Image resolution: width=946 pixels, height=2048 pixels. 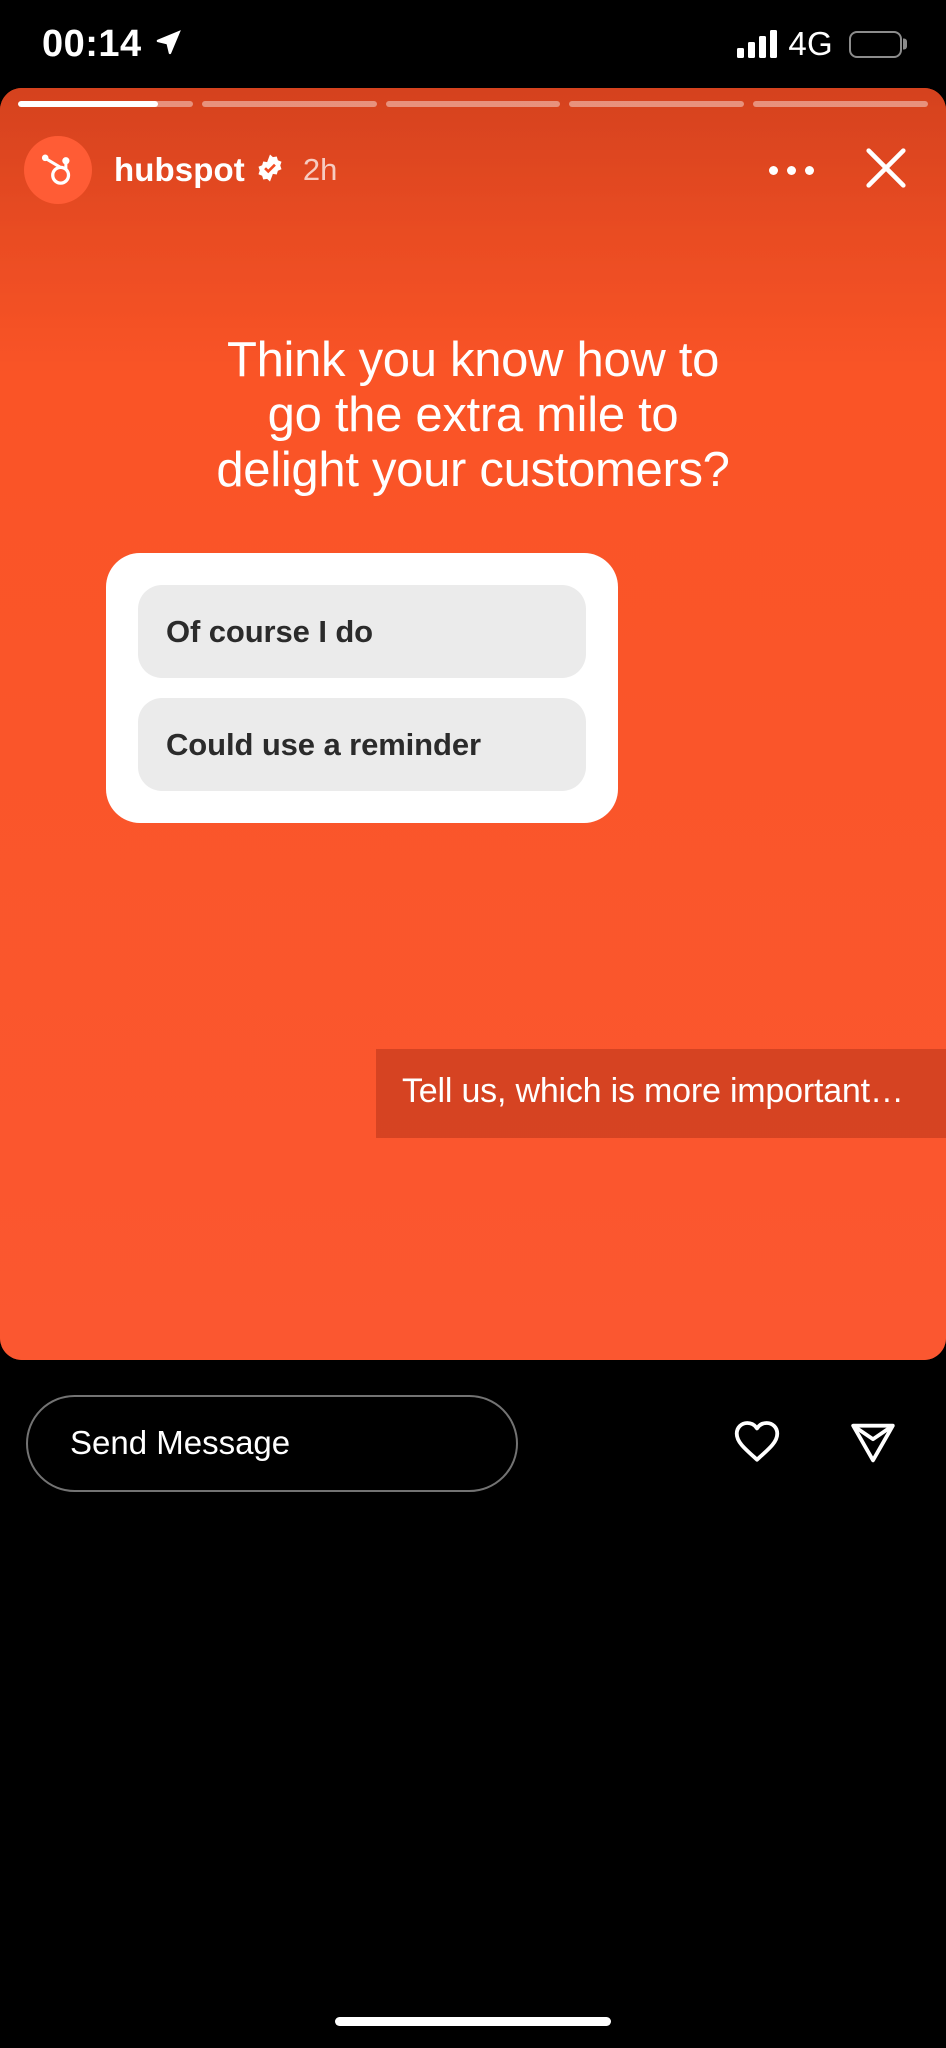 What do you see at coordinates (757, 1443) in the screenshot?
I see `heart-icon` at bounding box center [757, 1443].